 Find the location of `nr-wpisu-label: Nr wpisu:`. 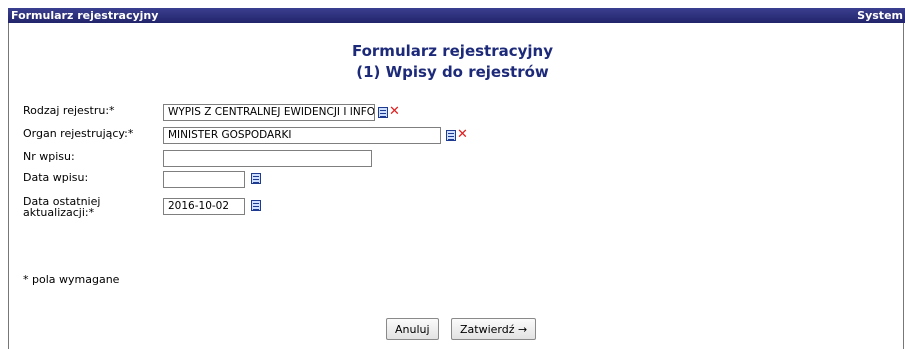

nr-wpisu-label: Nr wpisu: is located at coordinates (49, 156).